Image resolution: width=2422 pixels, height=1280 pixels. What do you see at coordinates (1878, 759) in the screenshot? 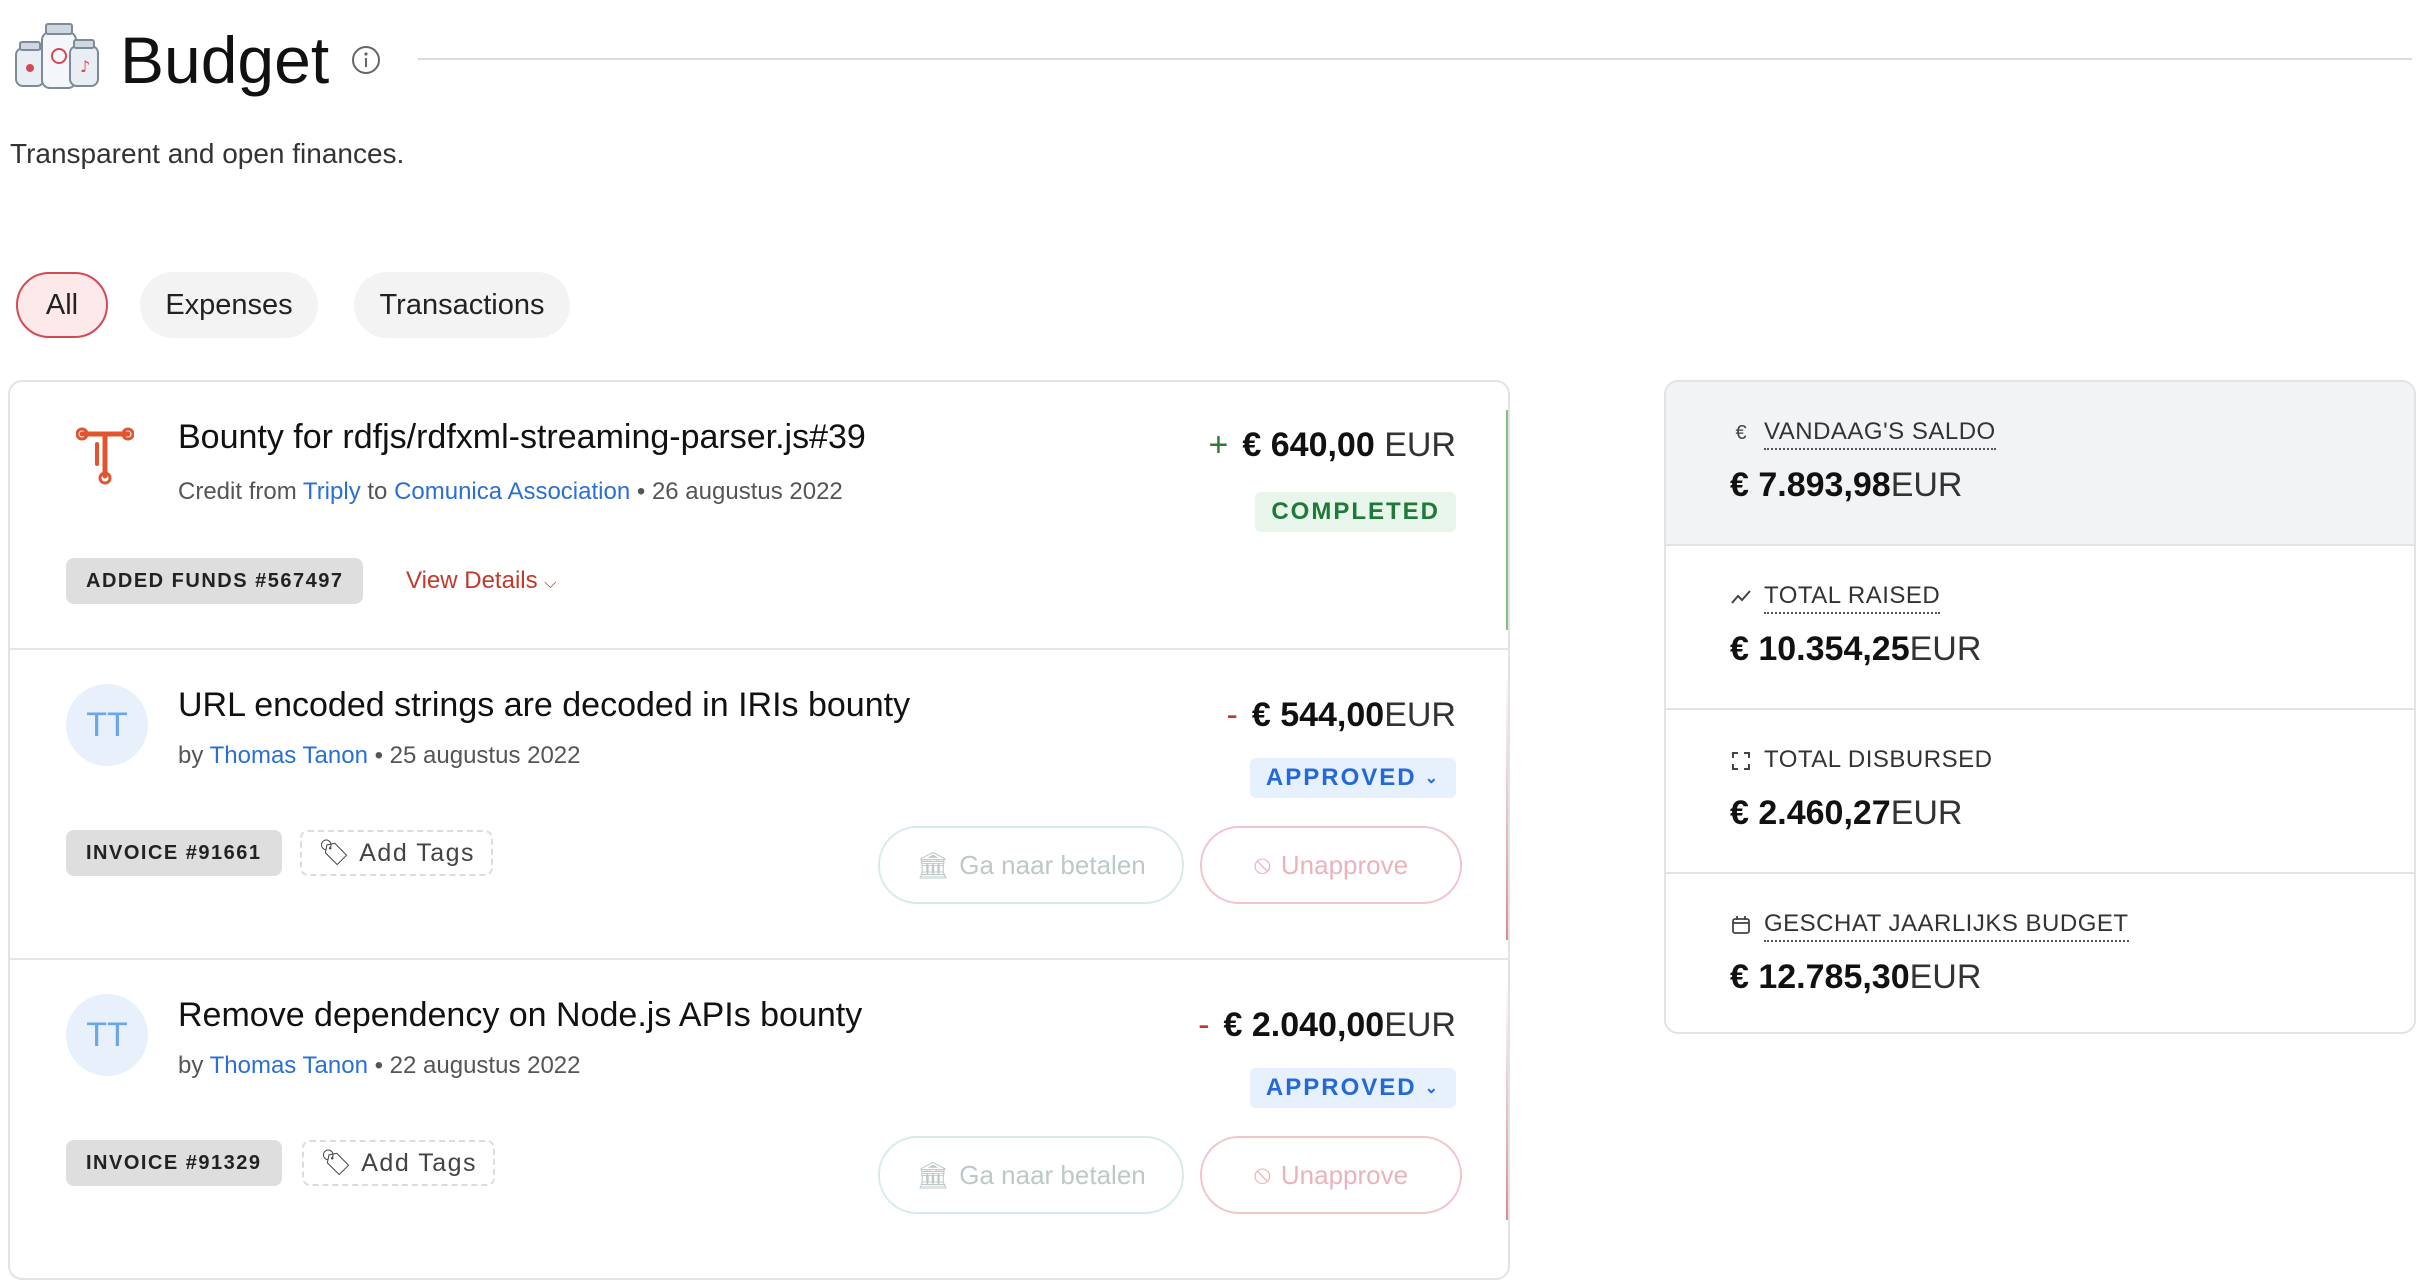
I see `summary-label: TOTAL DISBURSED` at bounding box center [1878, 759].